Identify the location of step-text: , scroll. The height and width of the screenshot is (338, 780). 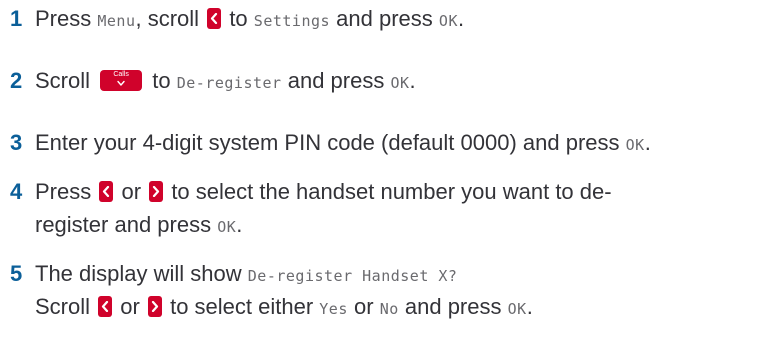
(167, 18).